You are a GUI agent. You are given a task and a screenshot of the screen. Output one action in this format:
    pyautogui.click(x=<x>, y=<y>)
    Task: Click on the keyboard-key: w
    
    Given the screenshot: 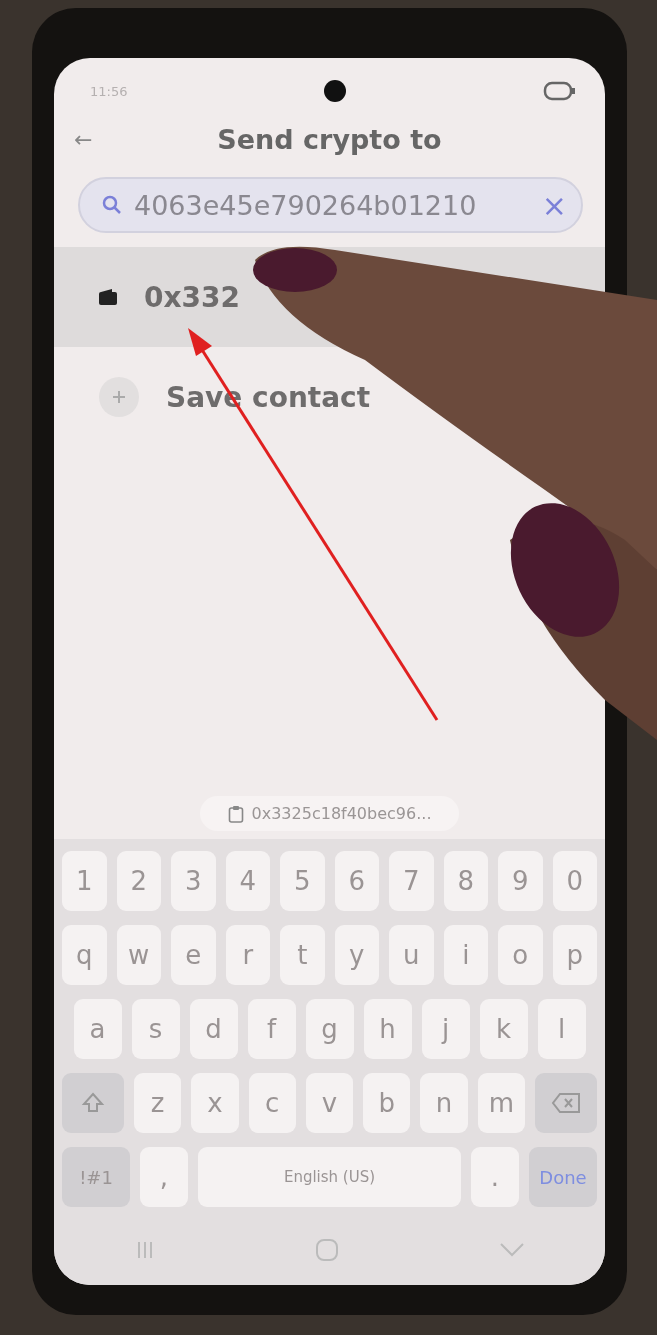 What is the action you would take?
    pyautogui.click(x=138, y=955)
    